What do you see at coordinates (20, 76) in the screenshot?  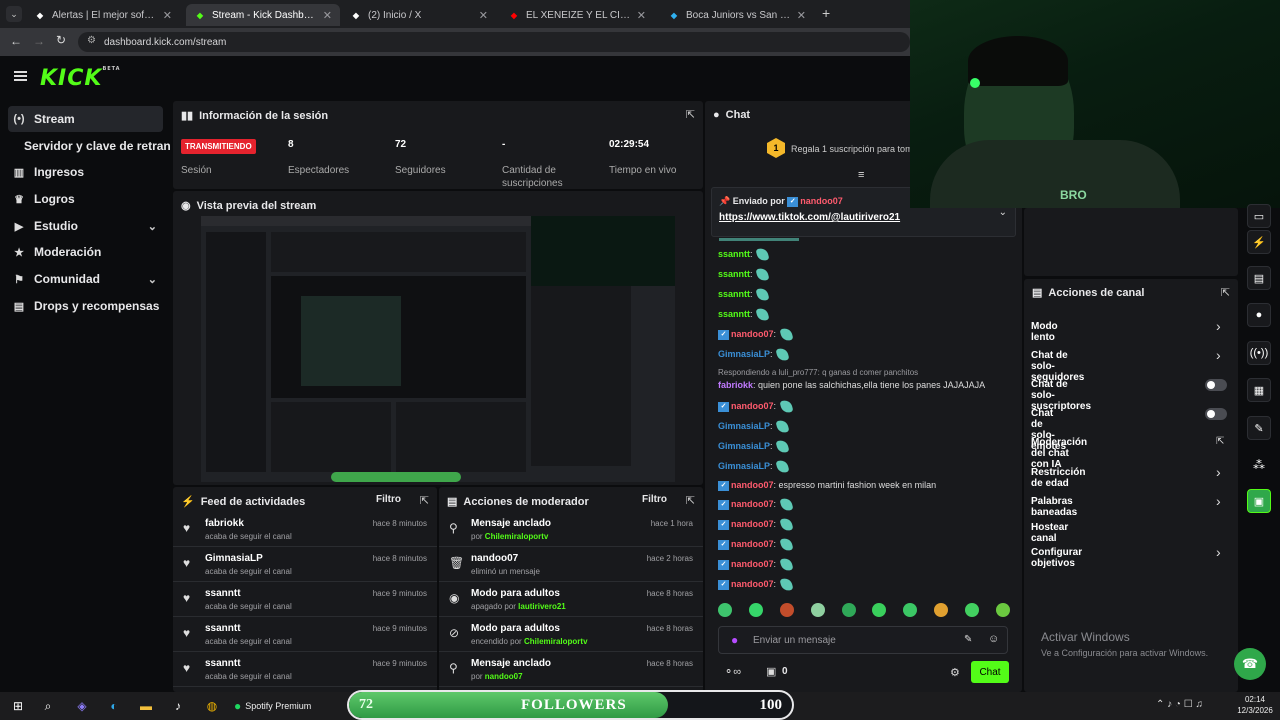 I see `menu-icon` at bounding box center [20, 76].